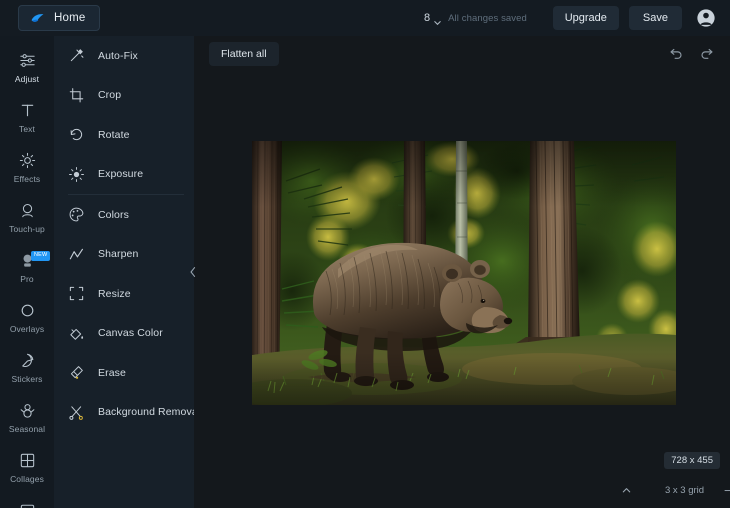 Image resolution: width=730 pixels, height=508 pixels. I want to click on sparkle-icon, so click(27, 161).